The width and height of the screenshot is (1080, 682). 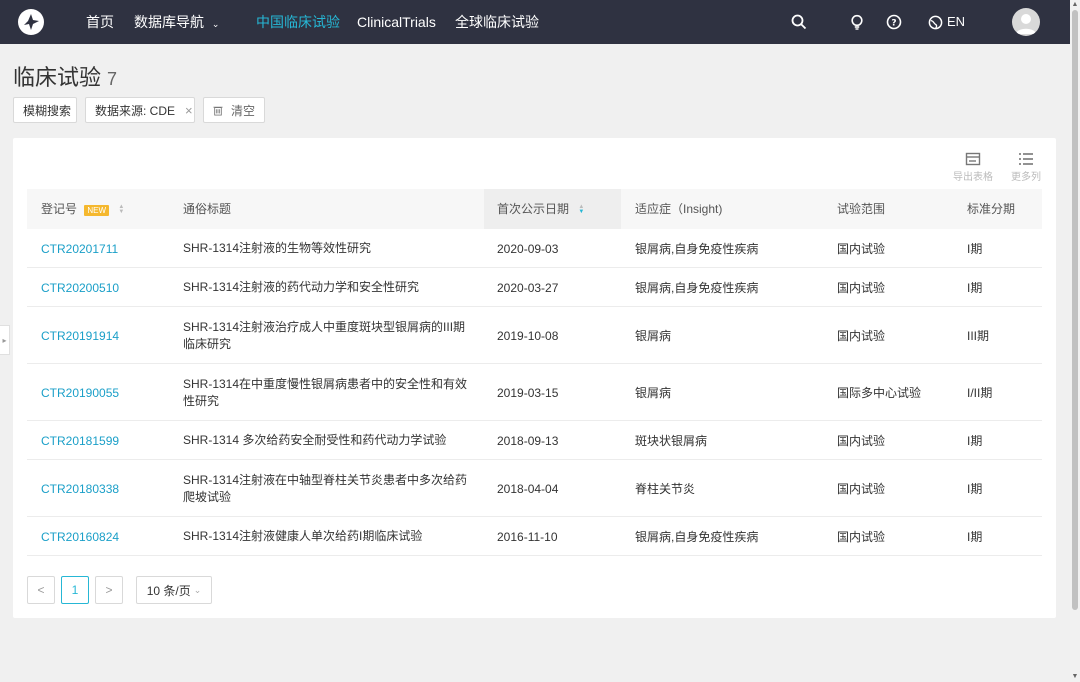 I want to click on trial-id-link: CTR20160824, so click(x=106, y=536).